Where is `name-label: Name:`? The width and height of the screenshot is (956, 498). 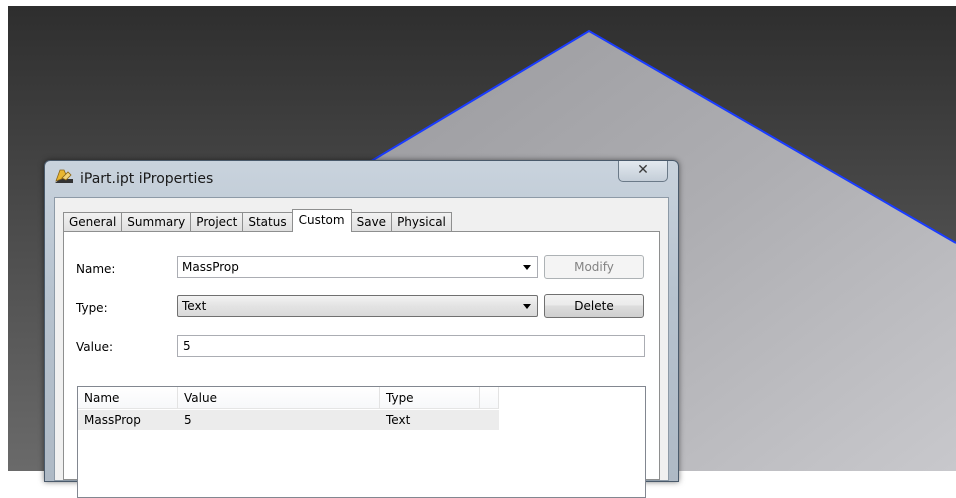 name-label: Name: is located at coordinates (96, 269).